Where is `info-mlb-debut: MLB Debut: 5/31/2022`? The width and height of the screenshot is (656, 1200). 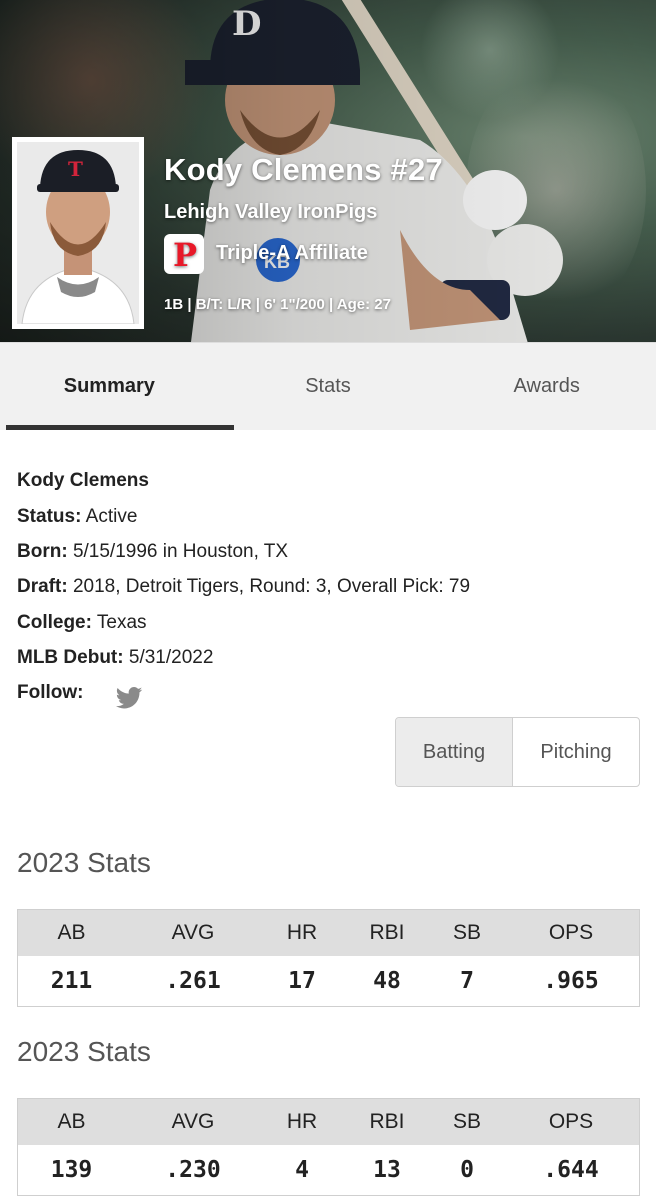
info-mlb-debut: MLB Debut: 5/31/2022 is located at coordinates (115, 658).